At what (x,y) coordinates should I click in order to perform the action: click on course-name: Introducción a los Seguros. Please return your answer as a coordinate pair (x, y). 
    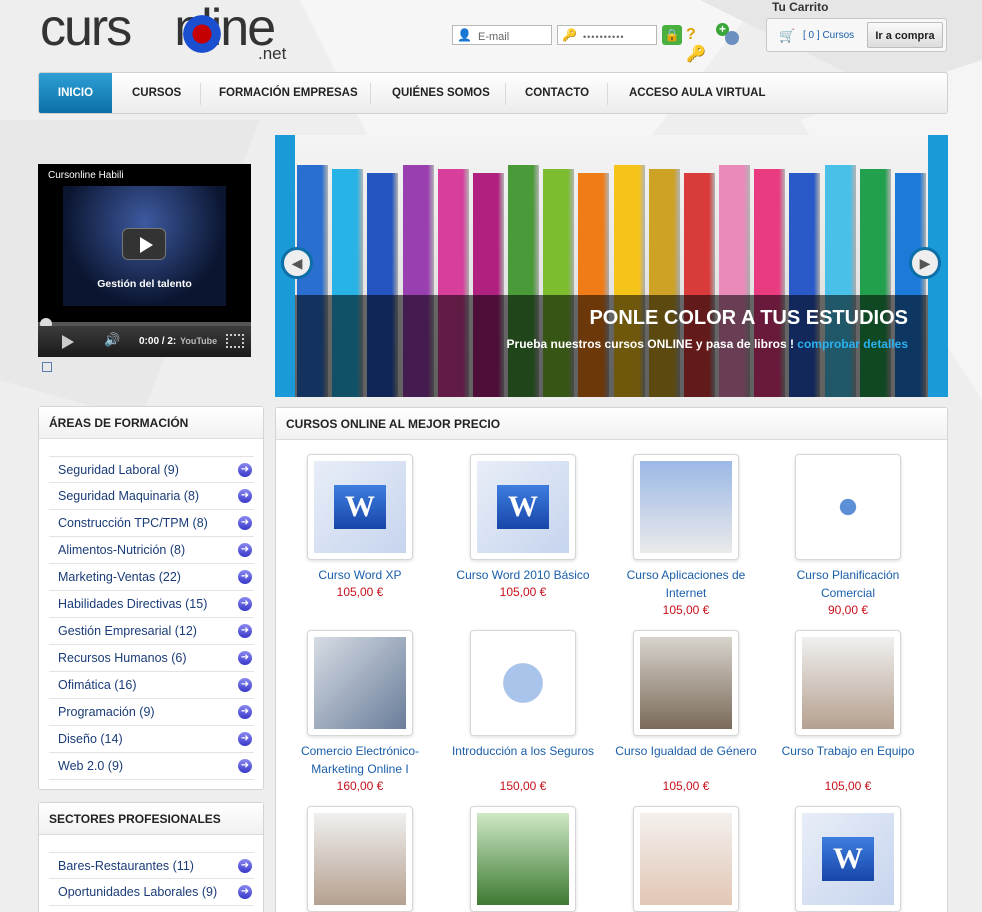
    Looking at the image, I should click on (523, 751).